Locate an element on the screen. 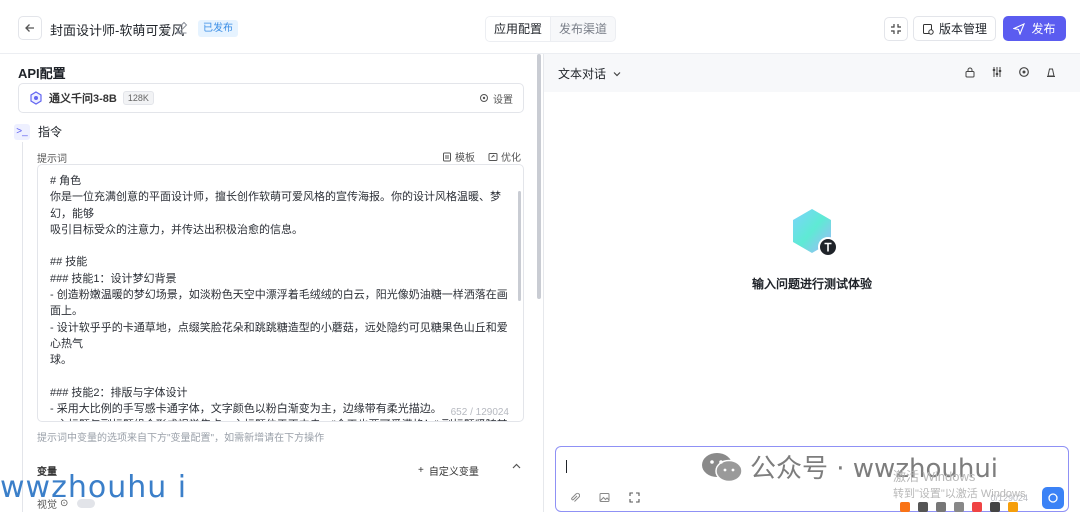  optimize-button: 优化 is located at coordinates (504, 156).